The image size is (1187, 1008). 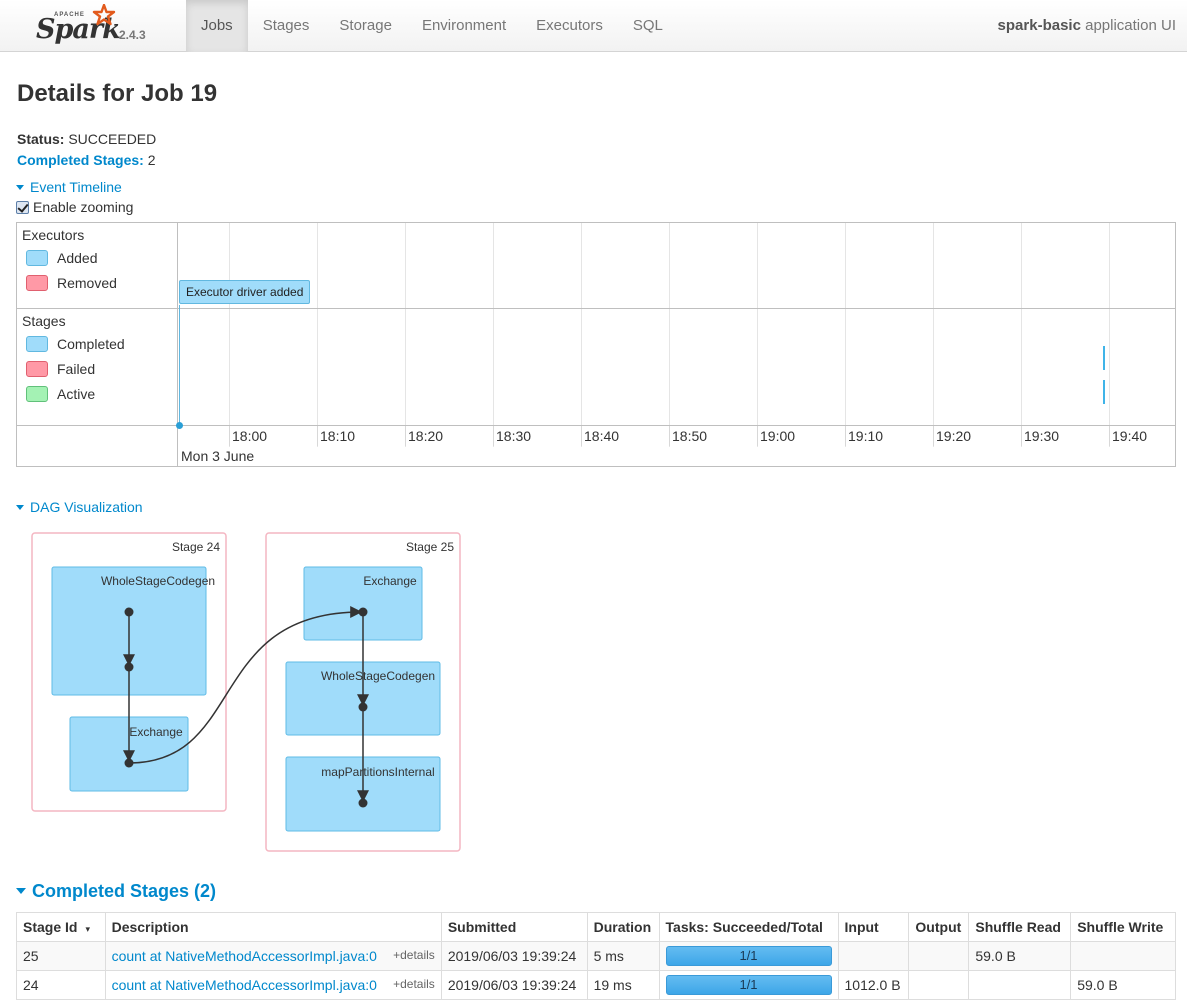 I want to click on app-name: spark-basic, so click(x=1039, y=25).